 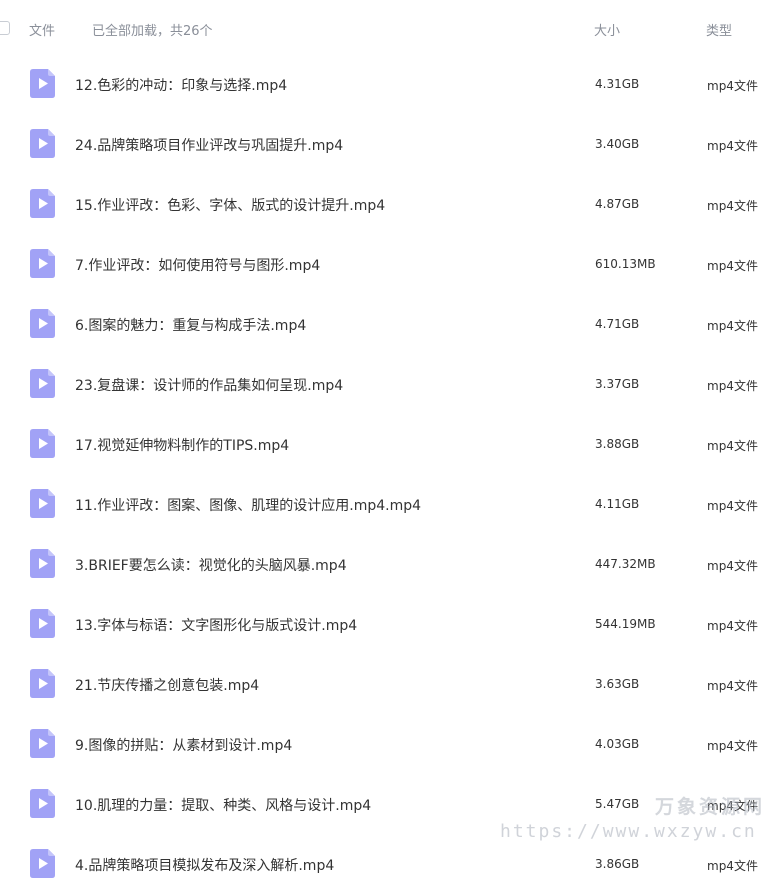 I want to click on file-size: 4.71GB, so click(x=617, y=324).